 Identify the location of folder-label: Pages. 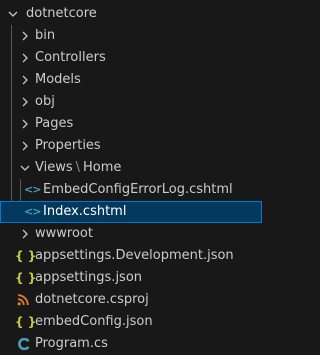
(54, 123).